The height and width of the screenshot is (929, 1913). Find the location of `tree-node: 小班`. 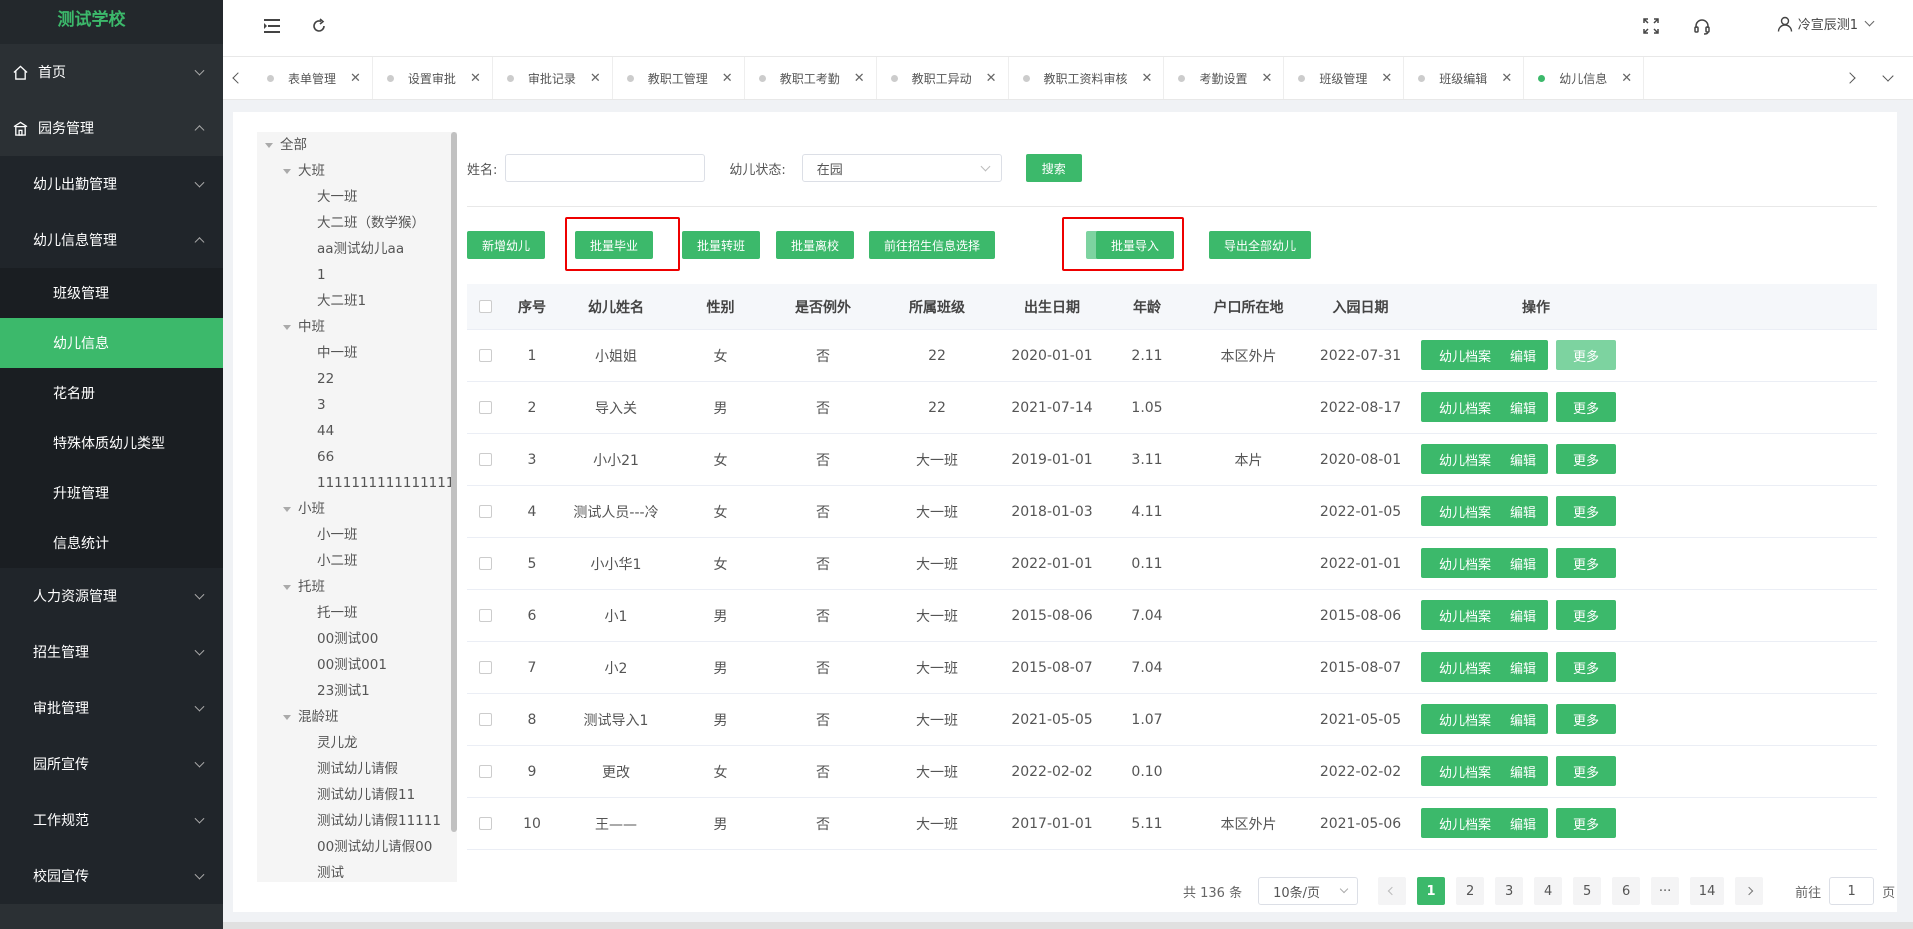

tree-node: 小班 is located at coordinates (357, 509).